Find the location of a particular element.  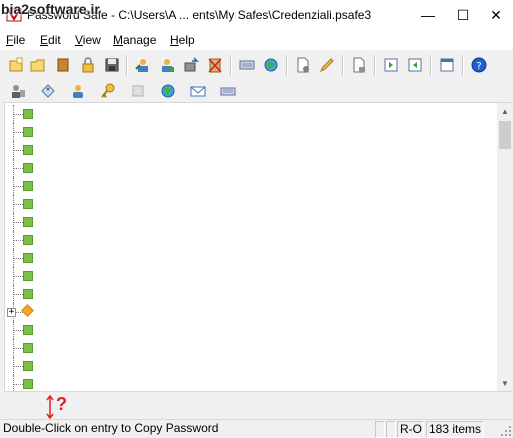

options-icon is located at coordinates (447, 65).